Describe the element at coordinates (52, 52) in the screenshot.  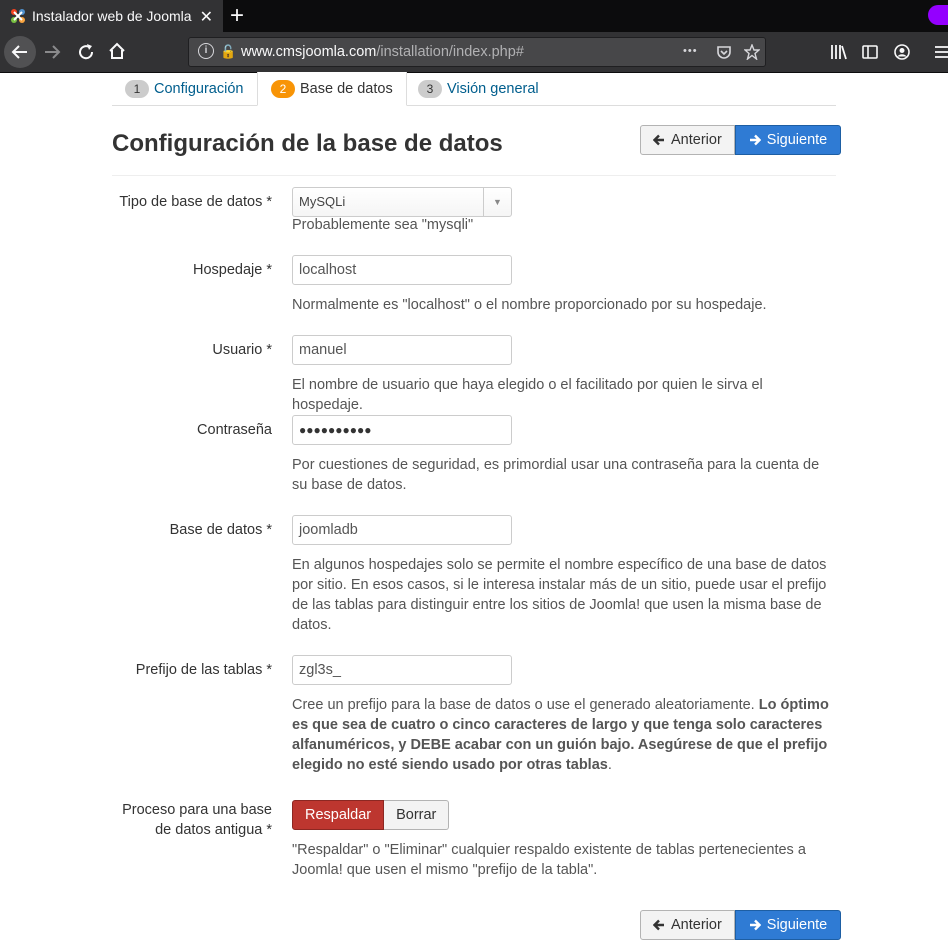
I see `forward-arrow-icon` at that location.